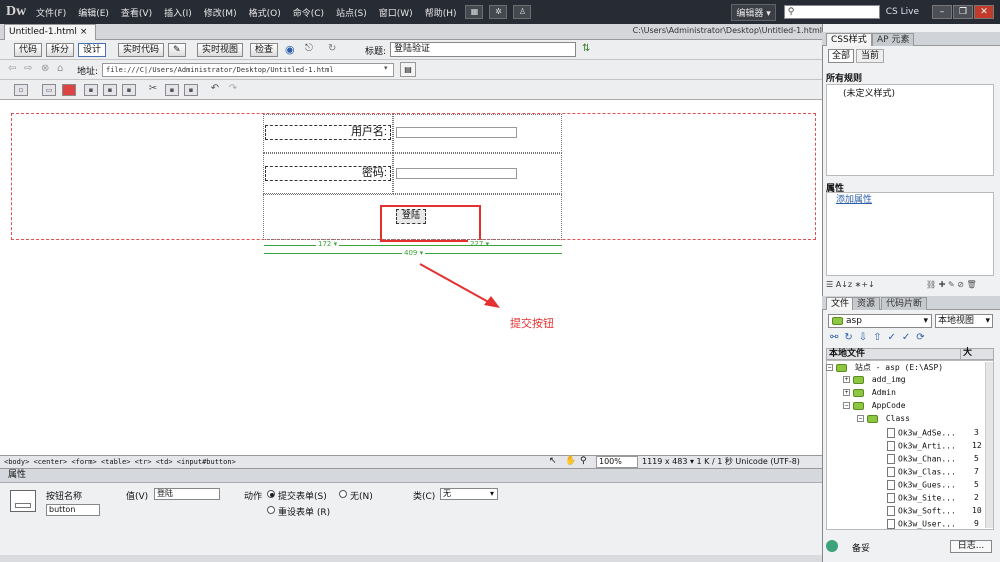 The width and height of the screenshot is (1000, 562). I want to click on print-icon: ▪, so click(129, 90).